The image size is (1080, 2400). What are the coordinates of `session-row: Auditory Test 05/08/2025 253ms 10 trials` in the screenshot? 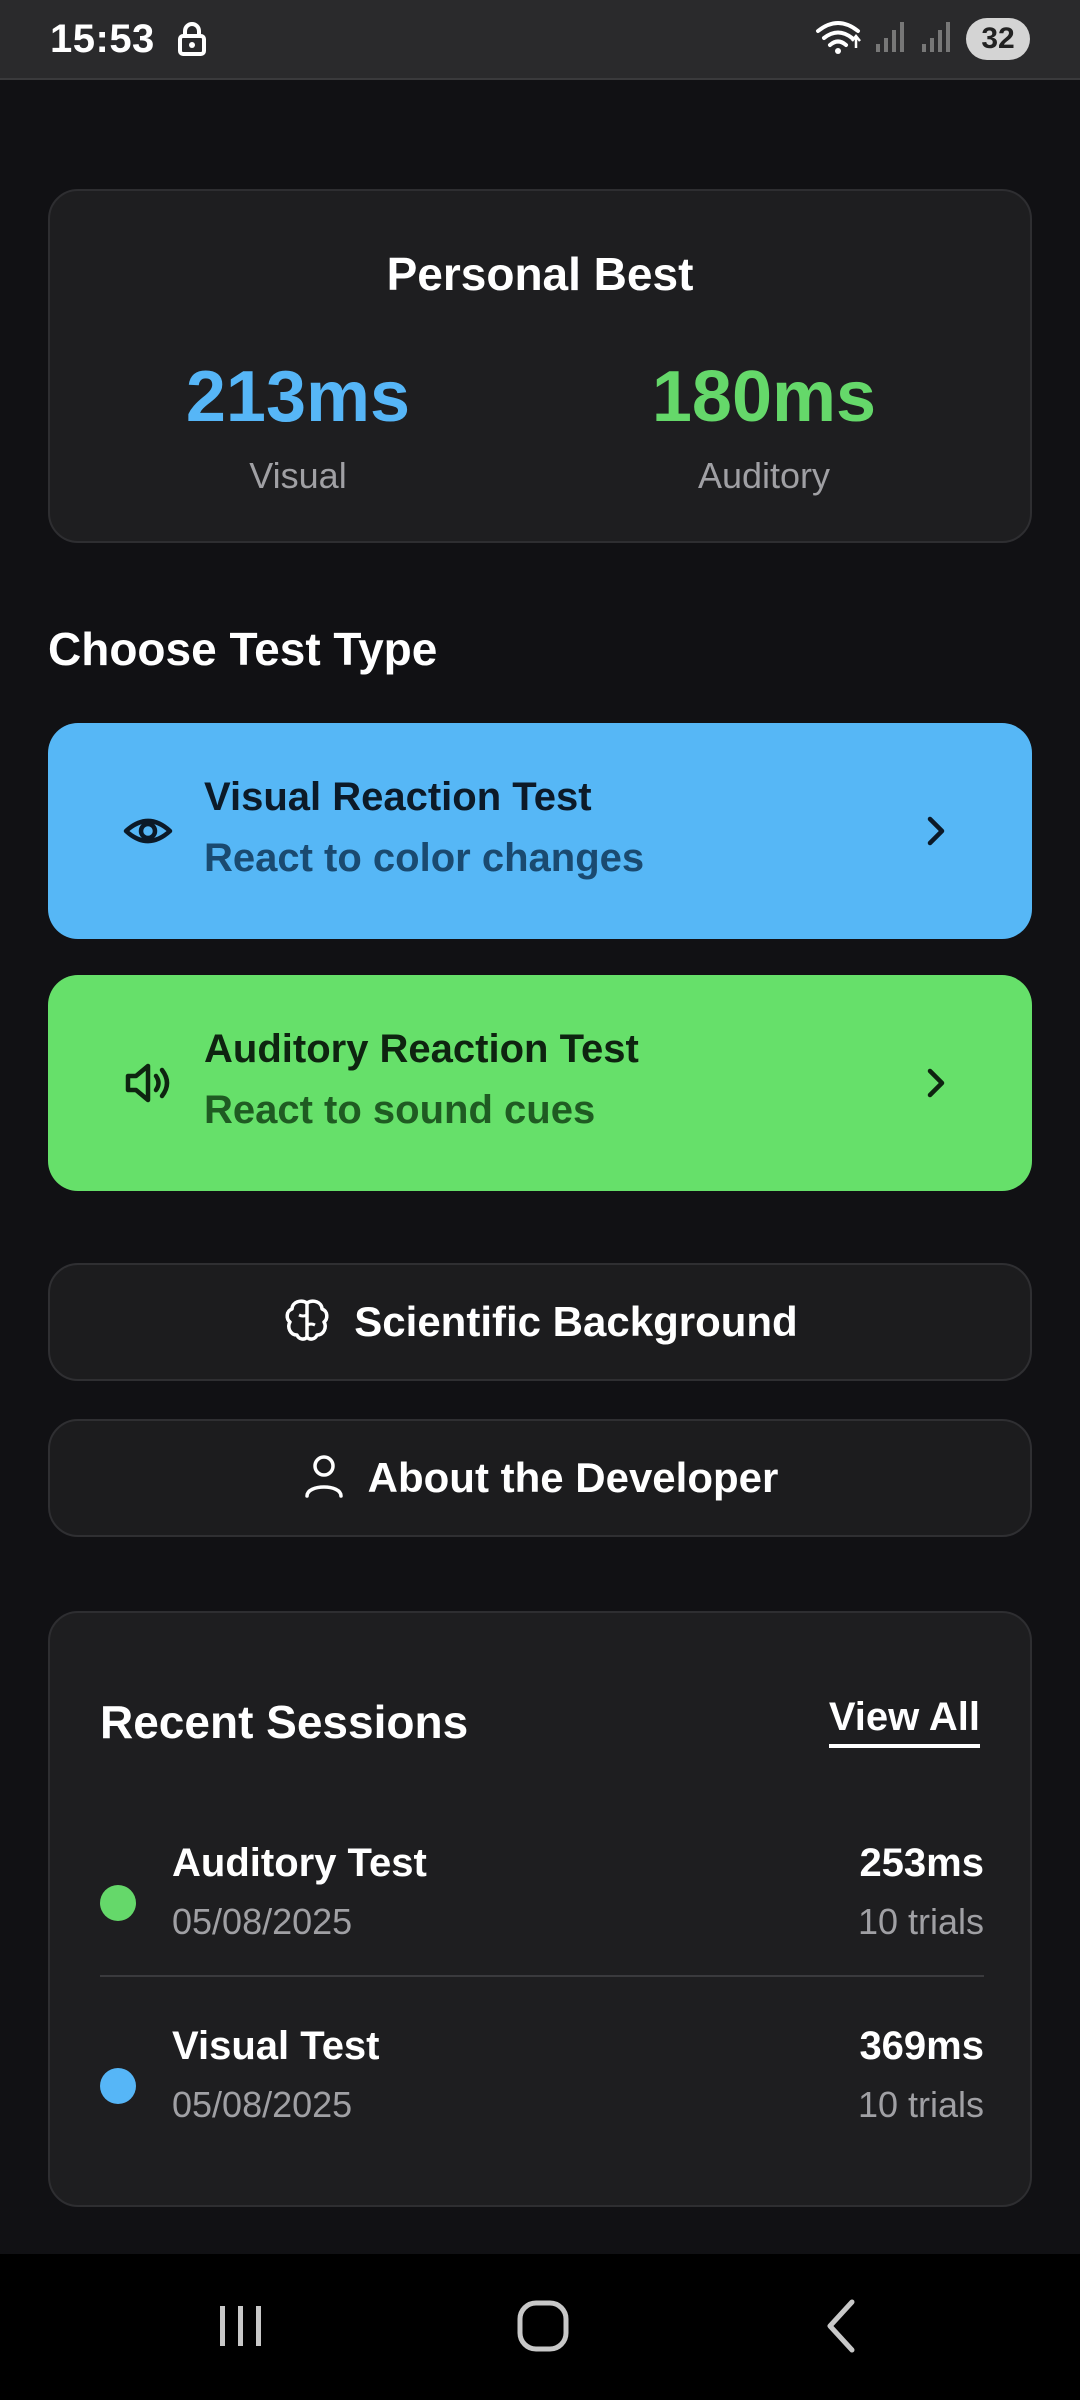 It's located at (542, 1897).